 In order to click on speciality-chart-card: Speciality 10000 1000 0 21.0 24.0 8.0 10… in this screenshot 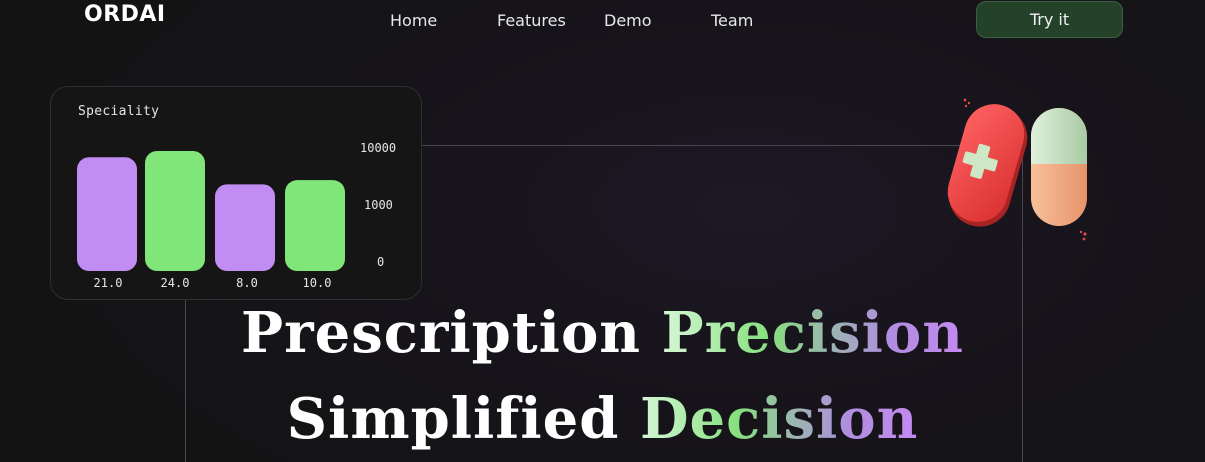, I will do `click(236, 193)`.